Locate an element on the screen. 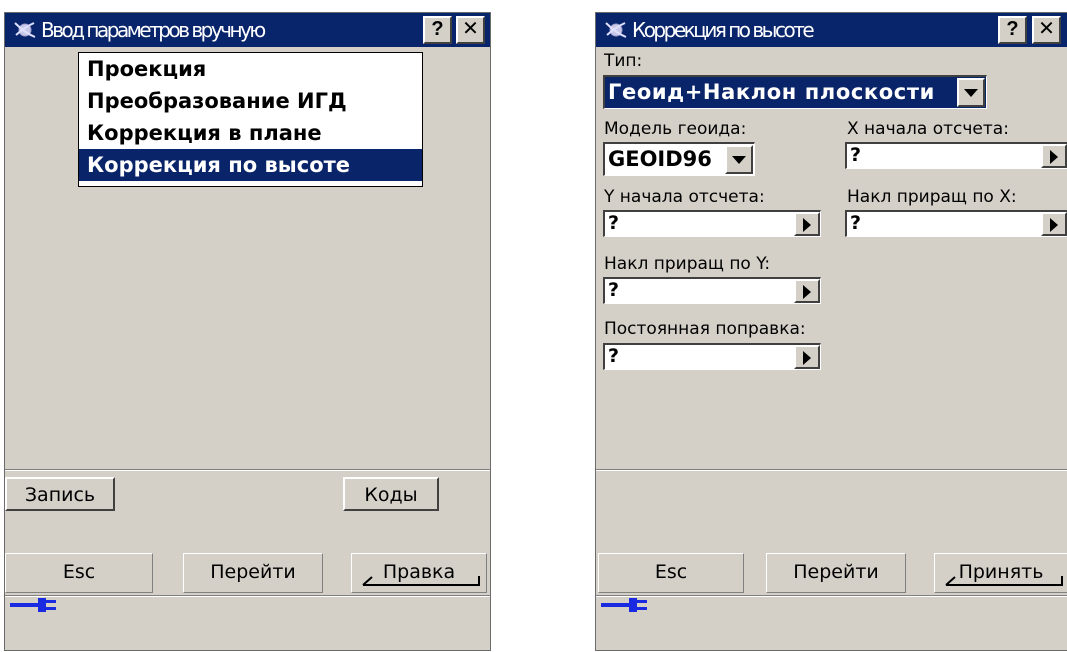 Image resolution: width=1067 pixels, height=652 pixels. geoid-label: Модель геоида: is located at coordinates (675, 129).